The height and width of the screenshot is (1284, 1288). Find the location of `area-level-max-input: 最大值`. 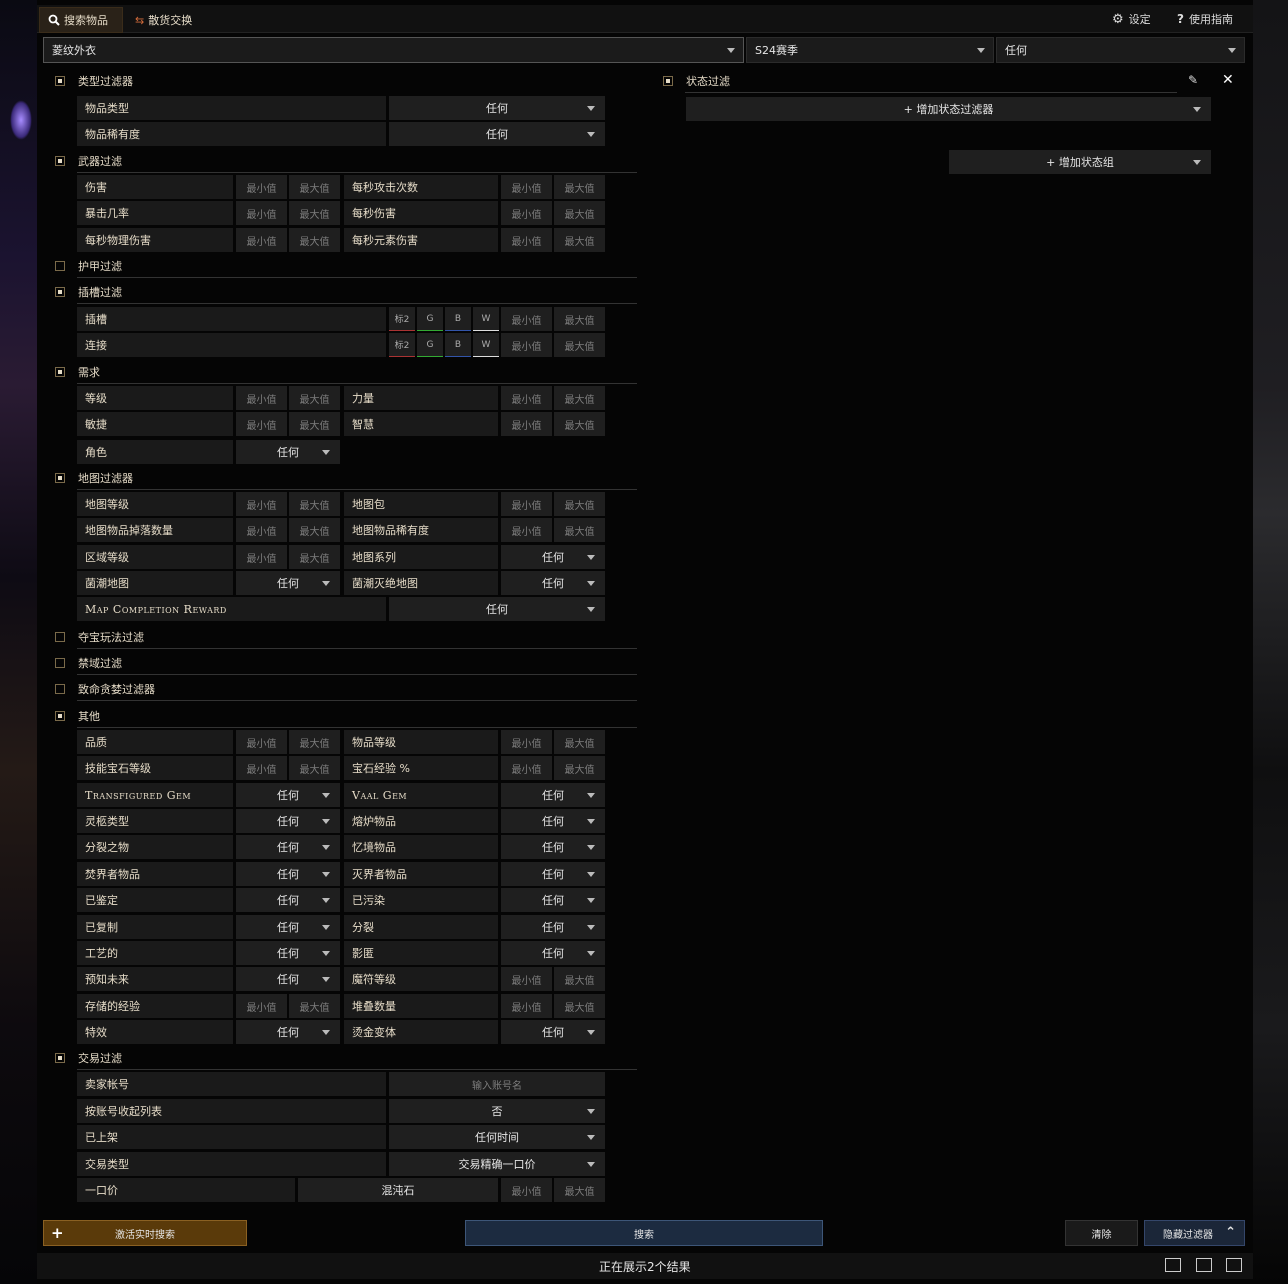

area-level-max-input: 最大值 is located at coordinates (314, 557).